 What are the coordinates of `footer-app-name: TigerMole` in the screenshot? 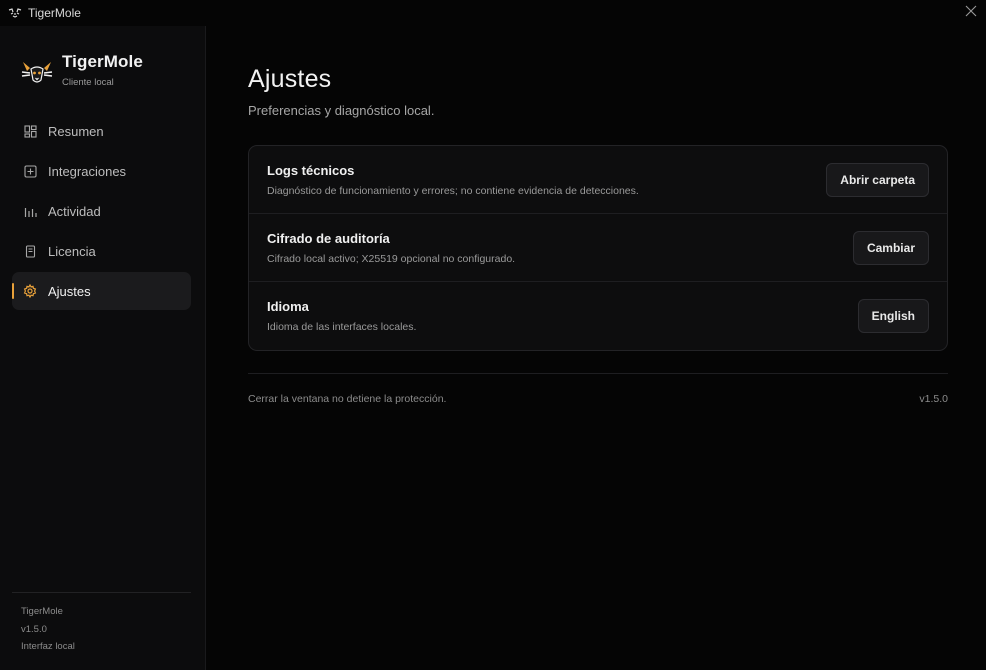 It's located at (42, 611).